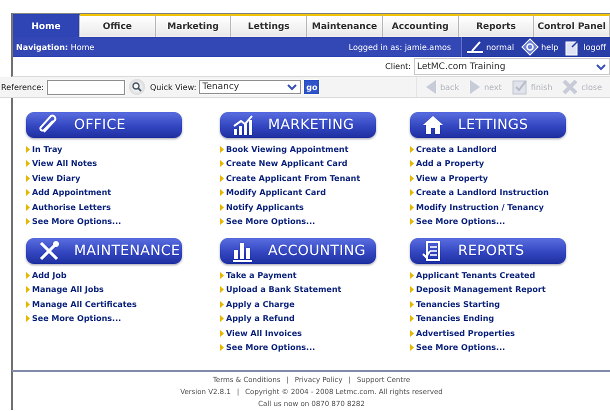  Describe the element at coordinates (458, 304) in the screenshot. I see `menu-link: Tenancies Starting` at that location.